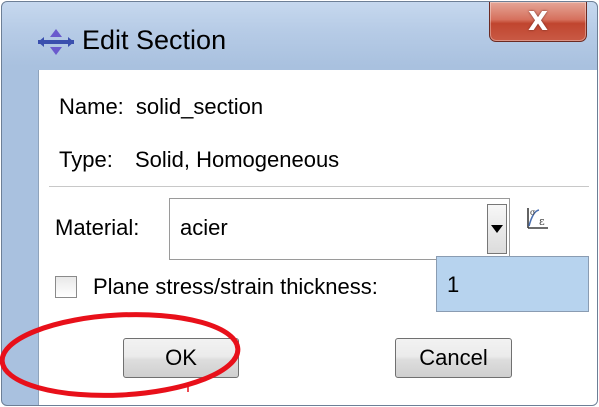  Describe the element at coordinates (66, 287) in the screenshot. I see `thickness-checkbox` at that location.